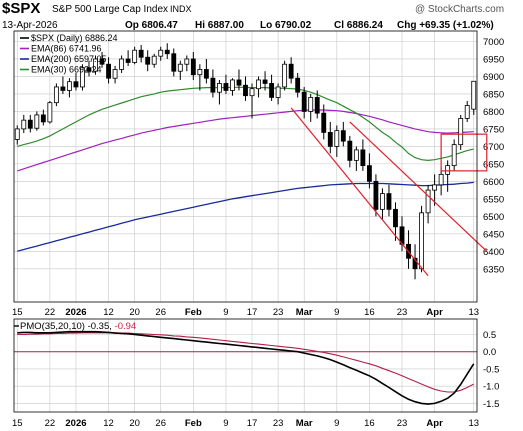 The image size is (523, 431). I want to click on chart-title: S&P 500 Large Cap Index, so click(110, 9).